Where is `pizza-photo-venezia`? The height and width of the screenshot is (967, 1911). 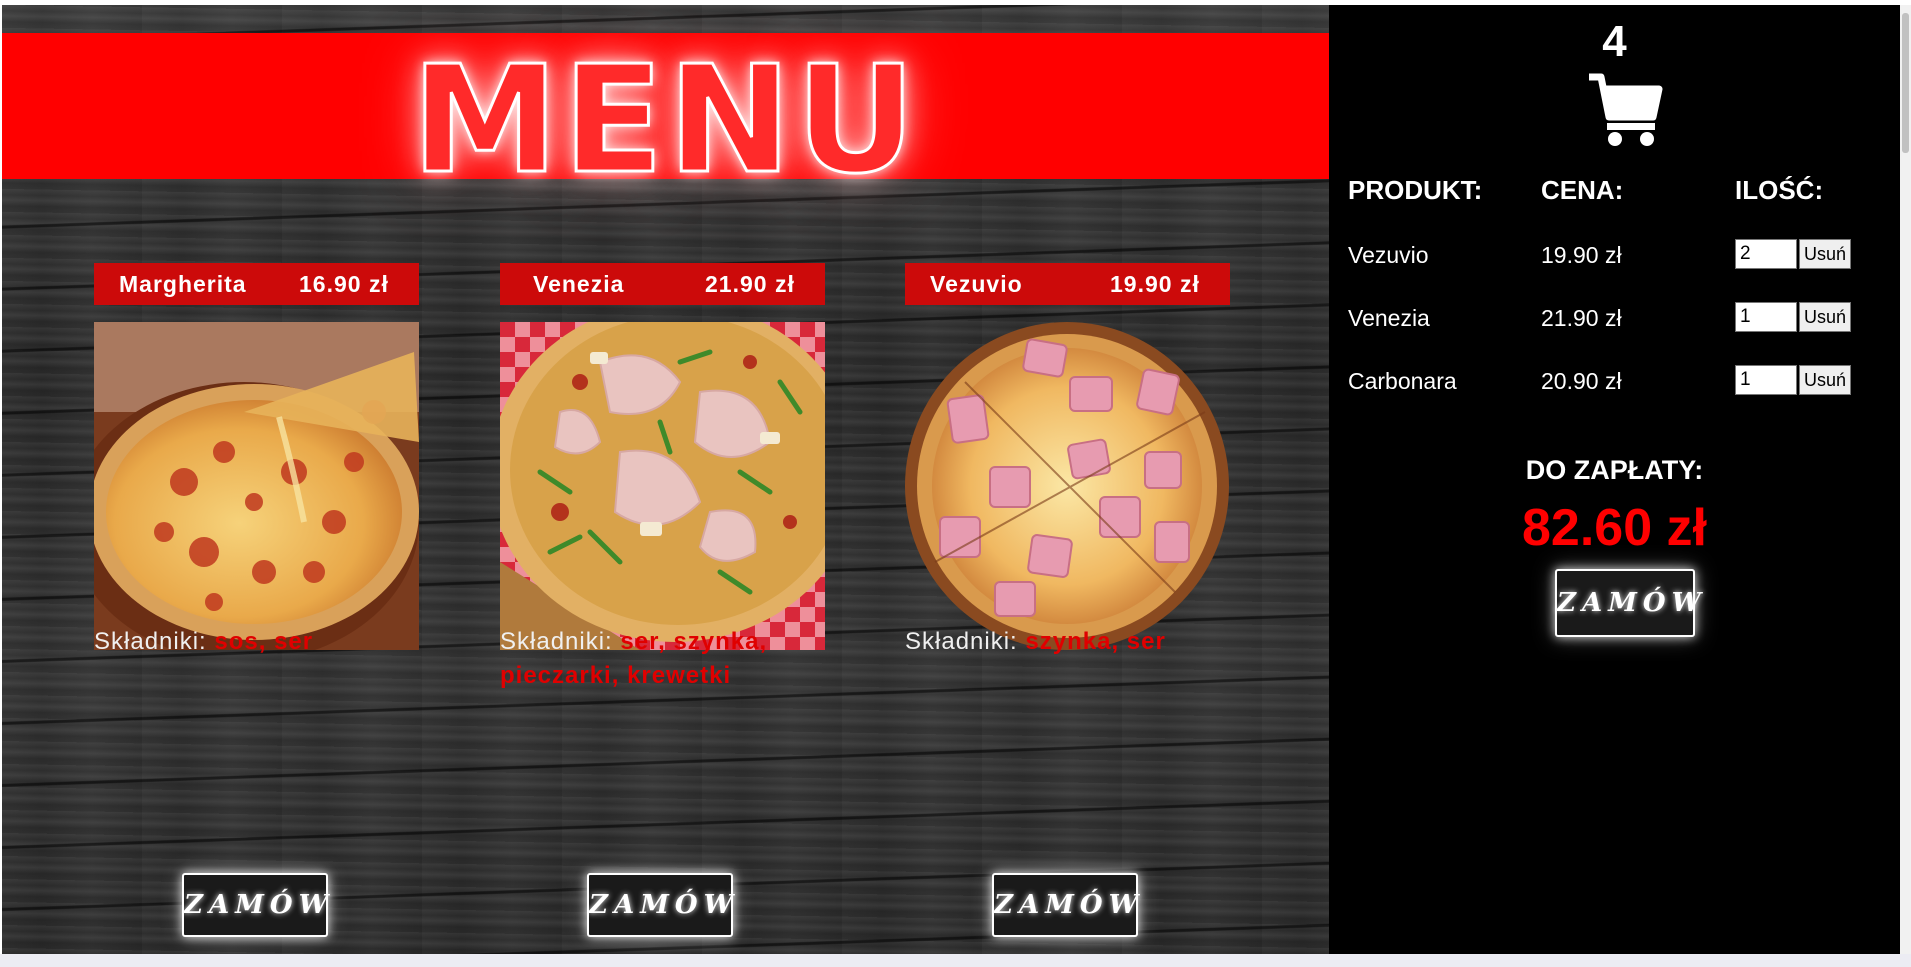
pizza-photo-venezia is located at coordinates (662, 486).